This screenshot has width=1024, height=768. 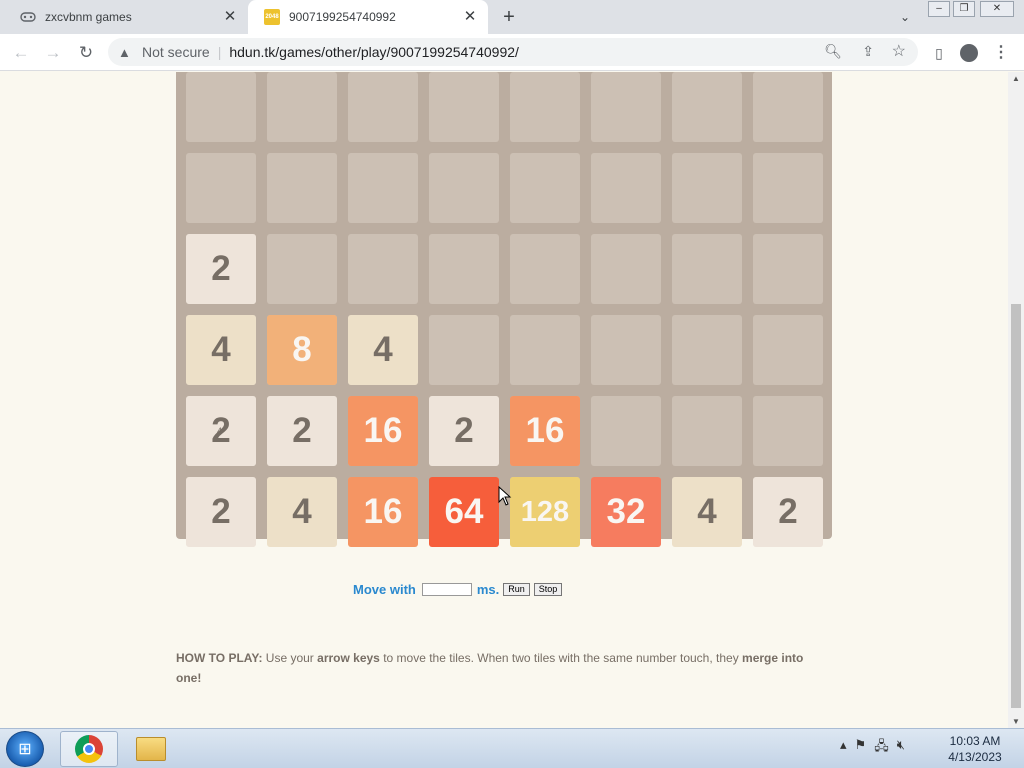 I want to click on profile-avatar-icon, so click(x=969, y=53).